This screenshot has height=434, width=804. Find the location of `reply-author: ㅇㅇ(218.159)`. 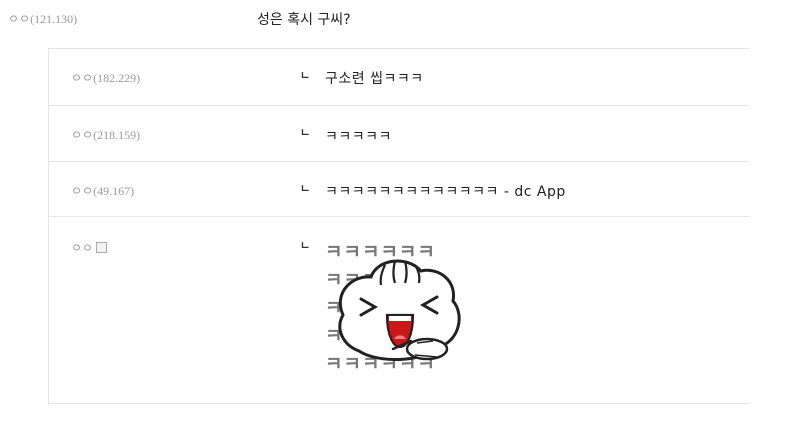

reply-author: ㅇㅇ(218.159) is located at coordinates (105, 134).